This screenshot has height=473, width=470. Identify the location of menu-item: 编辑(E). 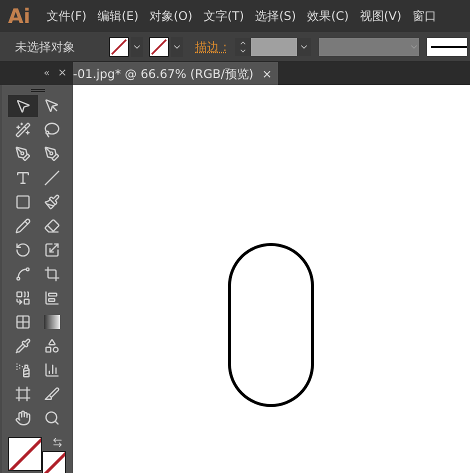
(118, 16).